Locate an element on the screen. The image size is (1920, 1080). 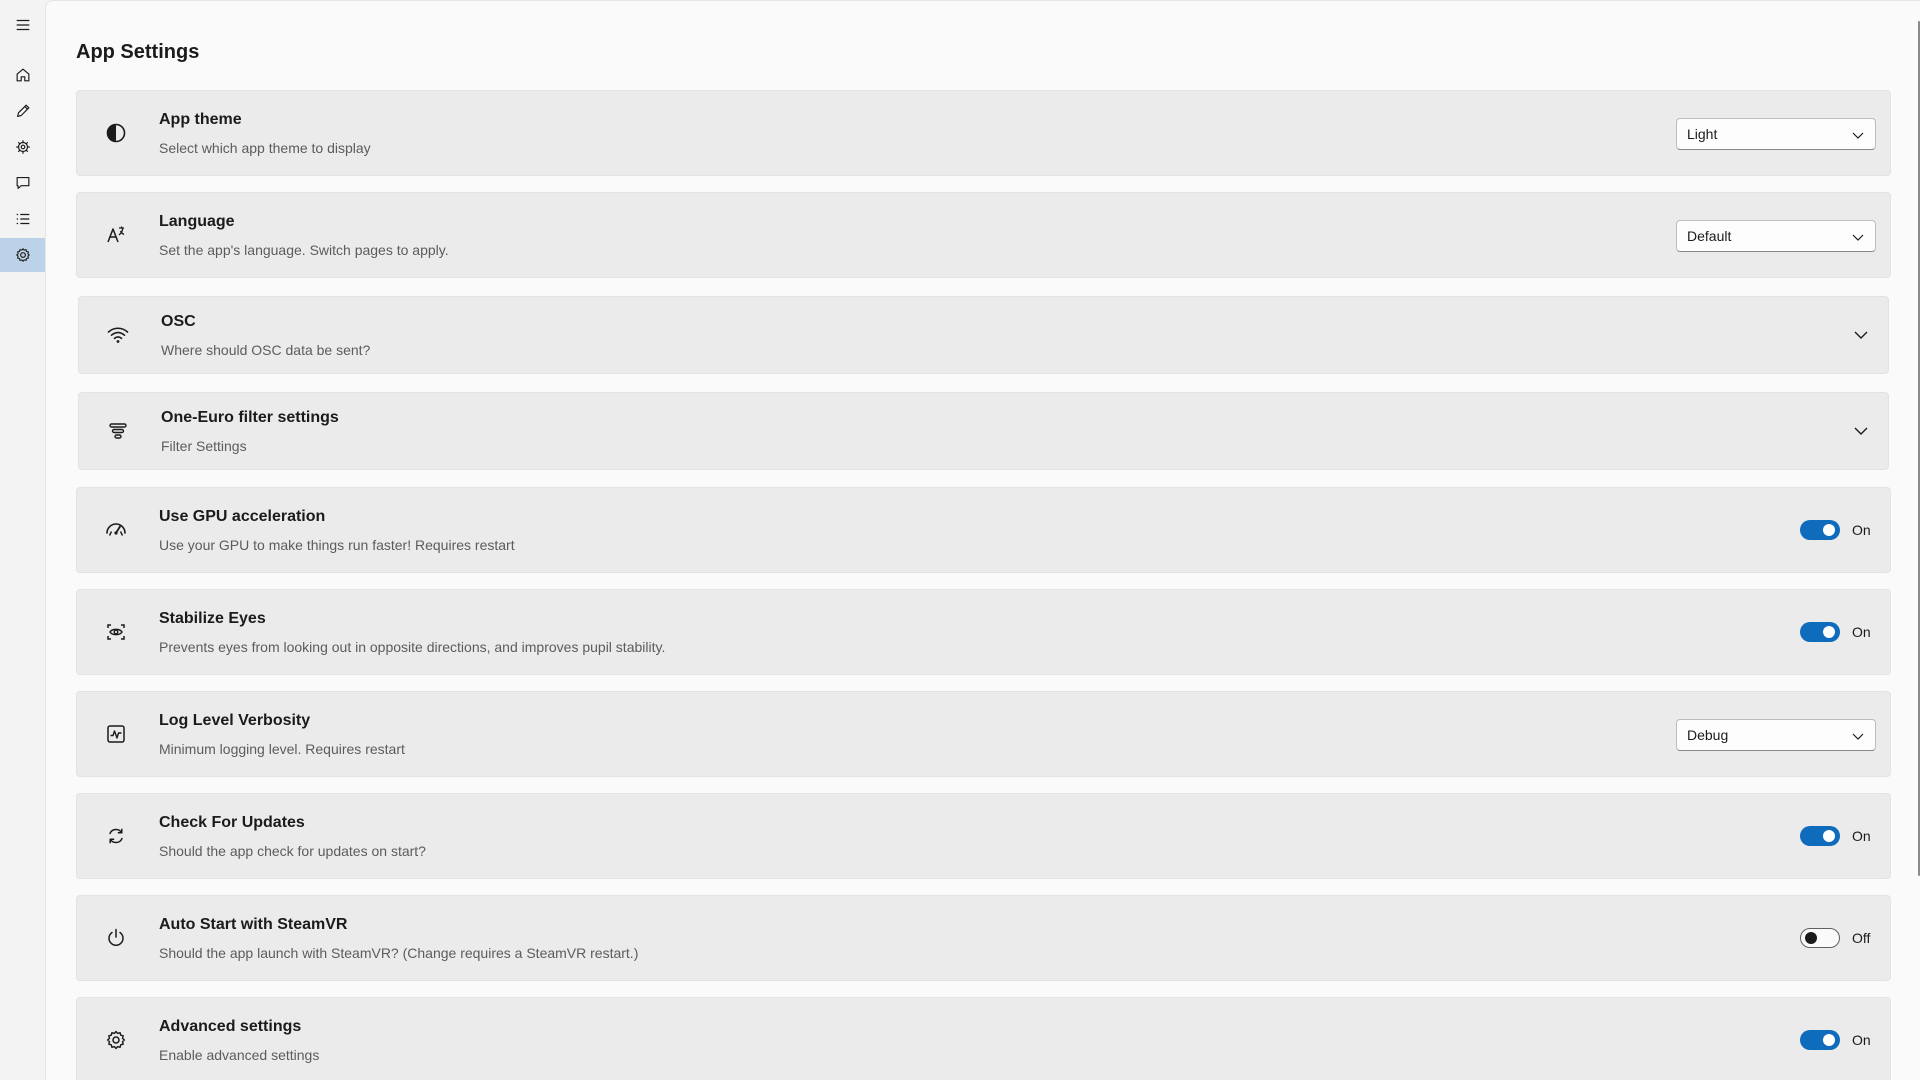
setting-title: App theme is located at coordinates (200, 119).